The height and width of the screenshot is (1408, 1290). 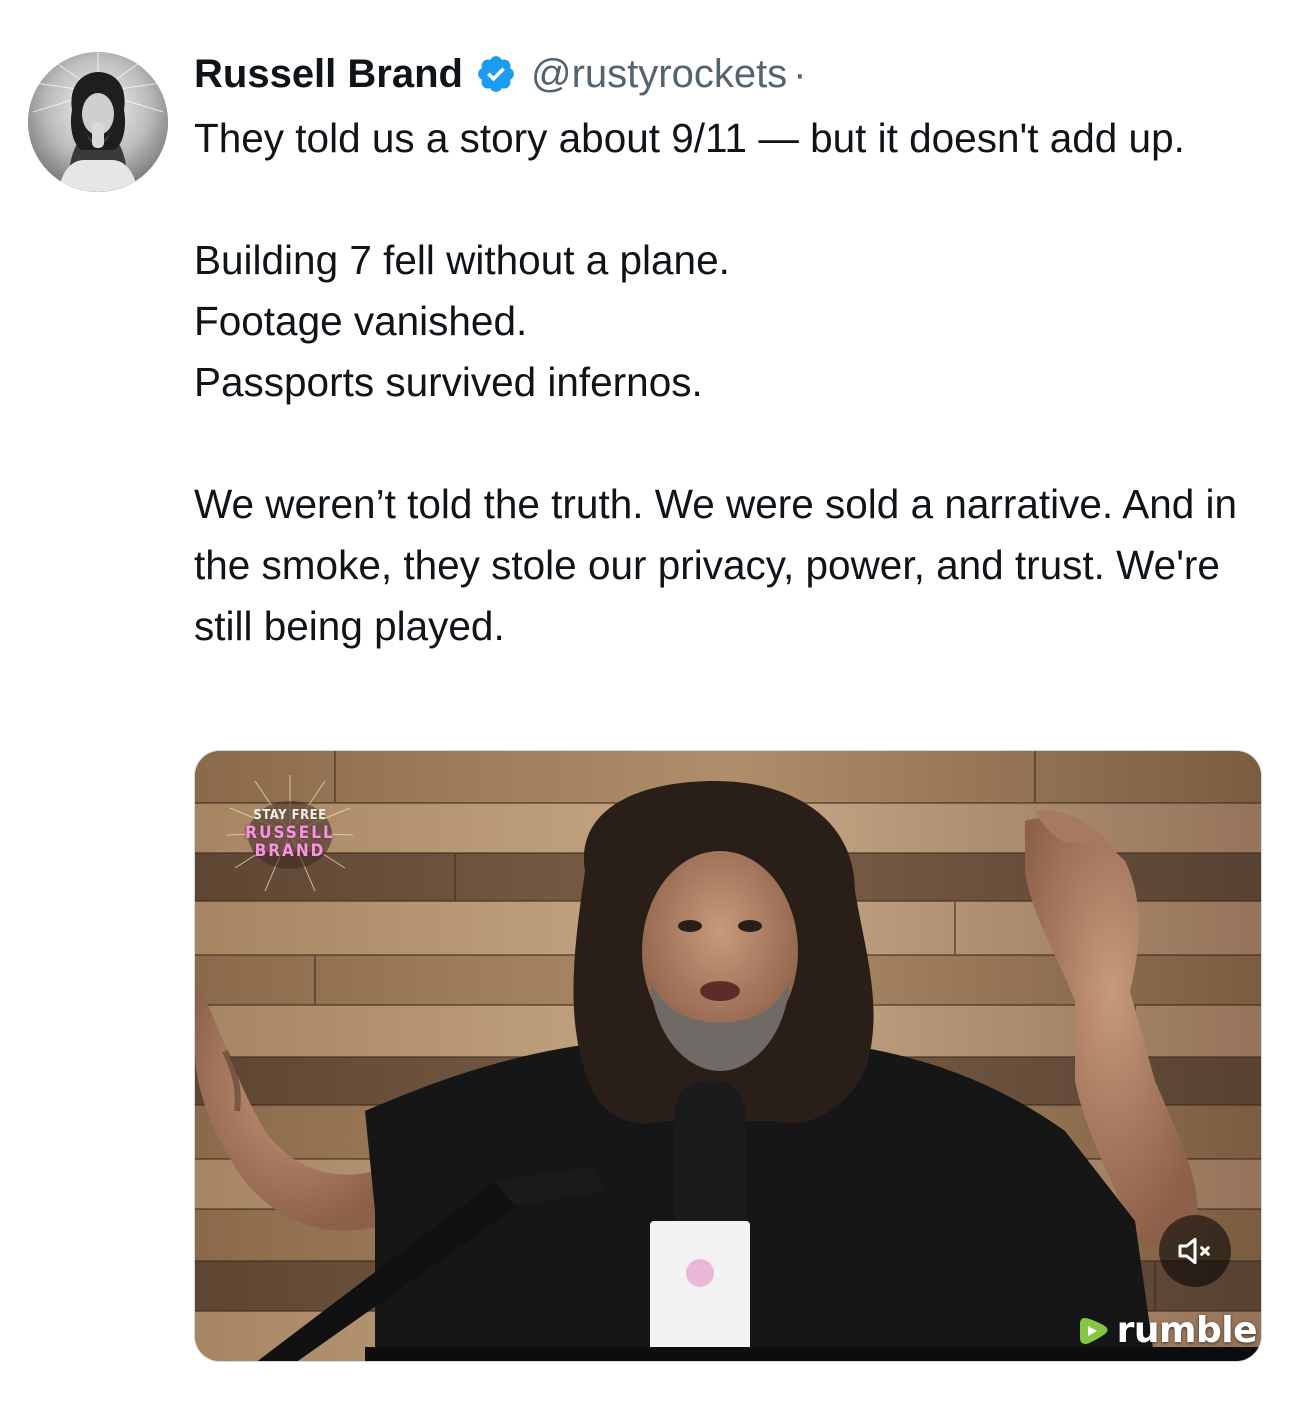 What do you see at coordinates (1093, 1330) in the screenshot?
I see `rumble-play-icon` at bounding box center [1093, 1330].